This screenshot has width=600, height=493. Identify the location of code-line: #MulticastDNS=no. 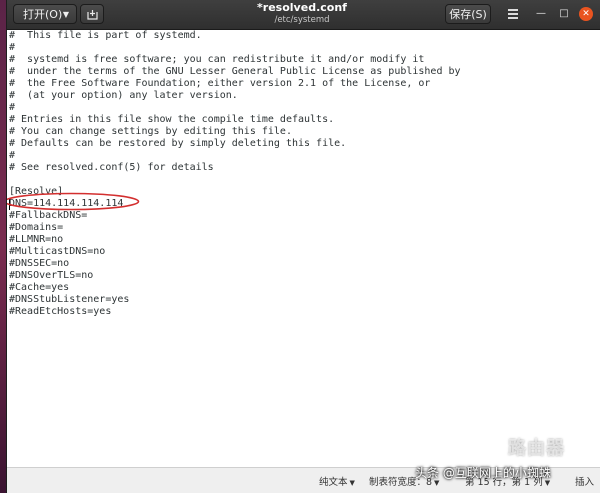
(57, 251).